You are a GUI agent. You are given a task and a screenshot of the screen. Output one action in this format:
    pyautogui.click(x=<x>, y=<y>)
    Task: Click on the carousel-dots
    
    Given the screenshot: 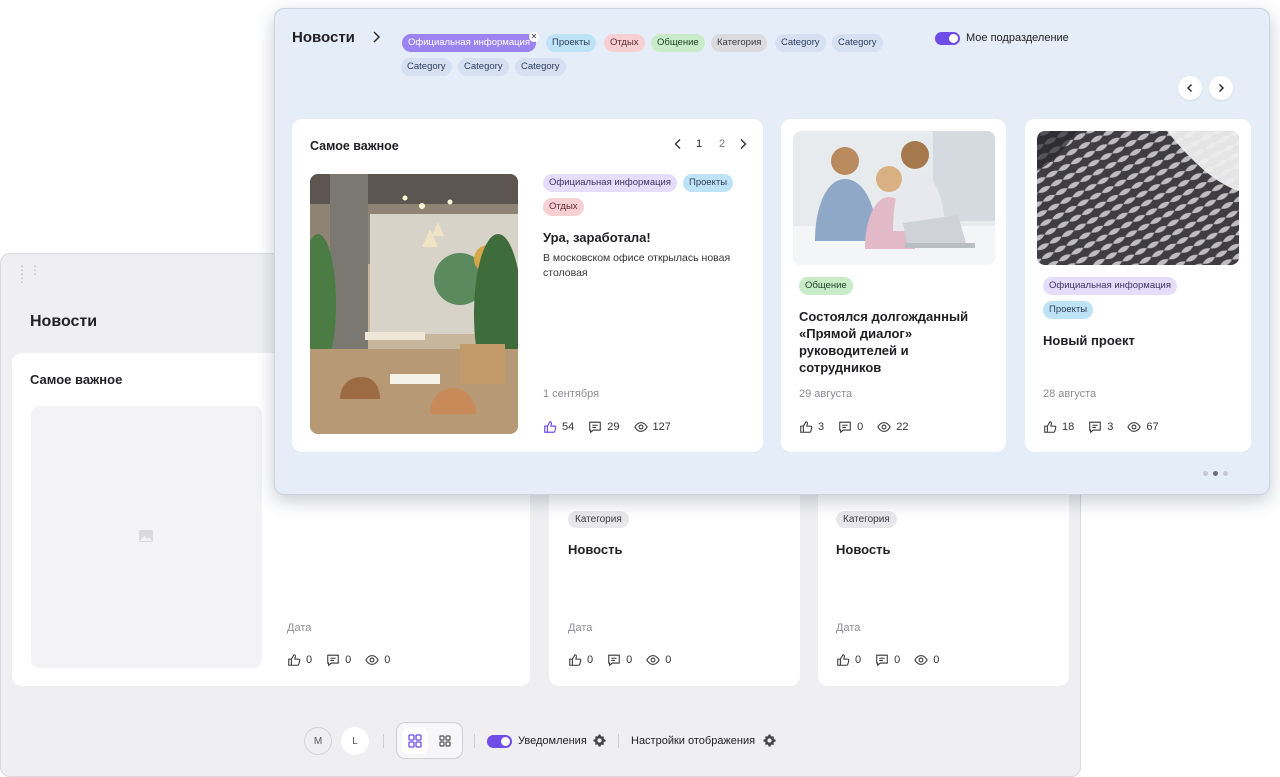 What is the action you would take?
    pyautogui.click(x=1215, y=473)
    